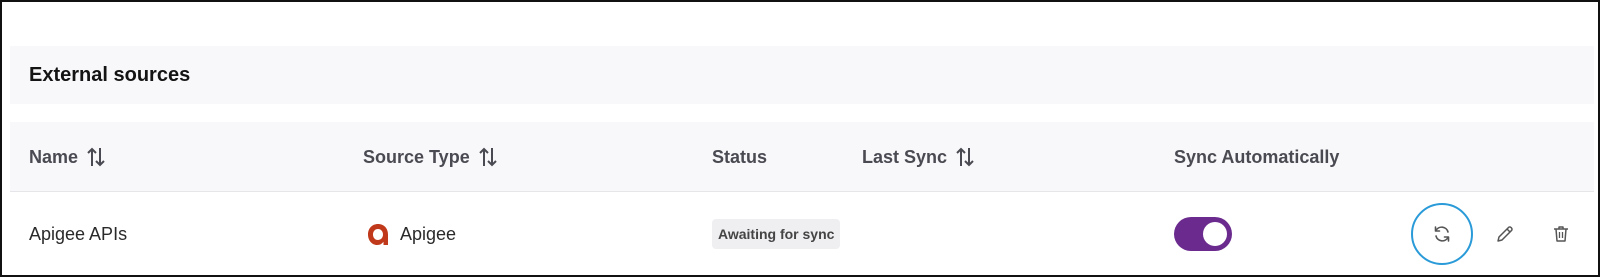  I want to click on toggle-knob, so click(1215, 234).